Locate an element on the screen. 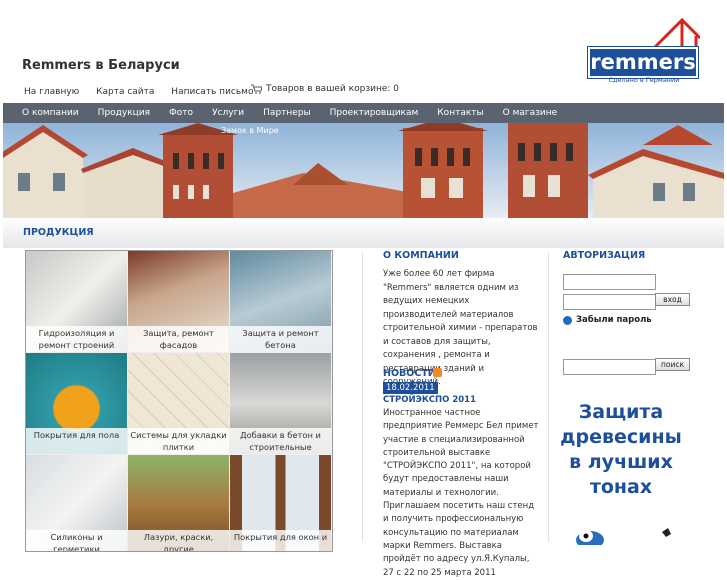 Image resolution: width=727 pixels, height=580 pixels. arrow-circle-icon is located at coordinates (567, 320).